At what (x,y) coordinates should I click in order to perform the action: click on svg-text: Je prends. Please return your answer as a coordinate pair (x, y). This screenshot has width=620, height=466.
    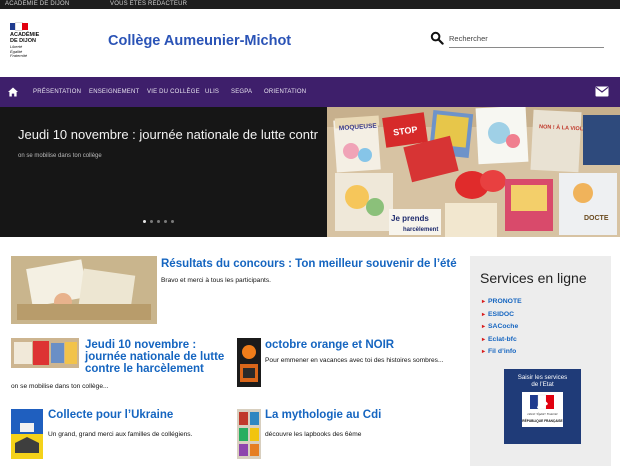
    Looking at the image, I should click on (410, 218).